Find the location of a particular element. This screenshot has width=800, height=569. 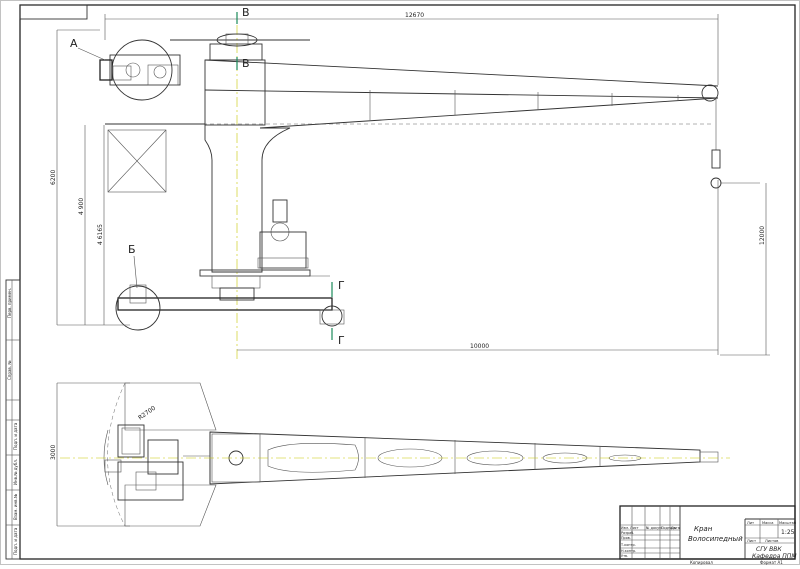

dim-height-mast: 4 900 is located at coordinates (81, 206).